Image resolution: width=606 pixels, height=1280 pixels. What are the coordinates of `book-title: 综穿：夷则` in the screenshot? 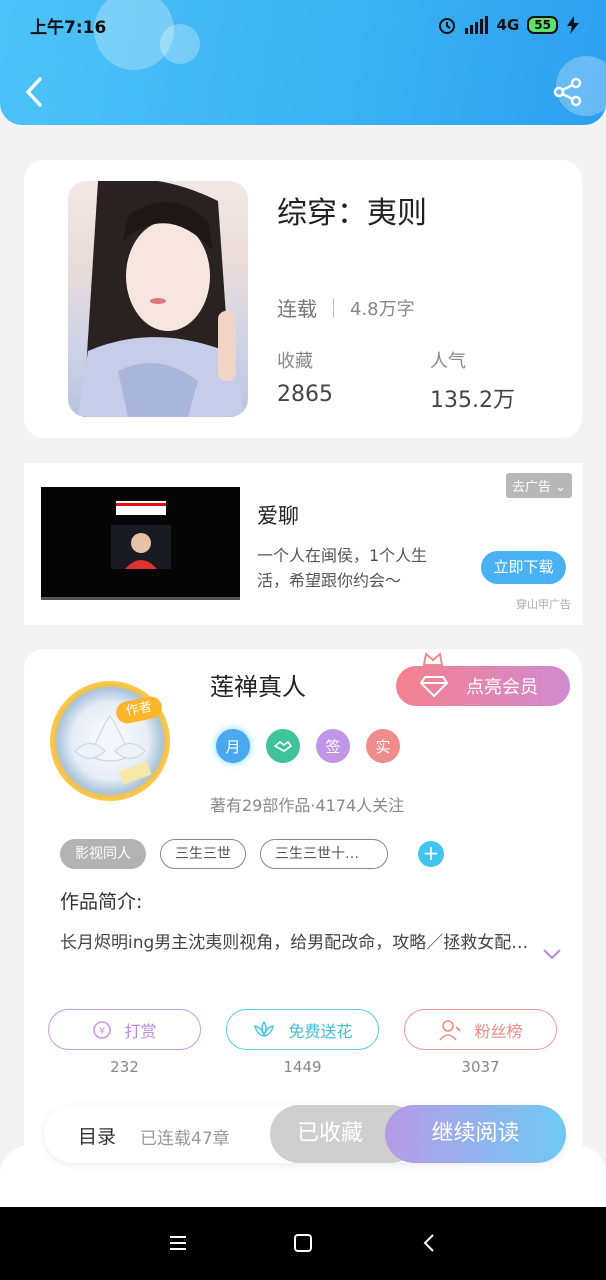 It's located at (352, 213).